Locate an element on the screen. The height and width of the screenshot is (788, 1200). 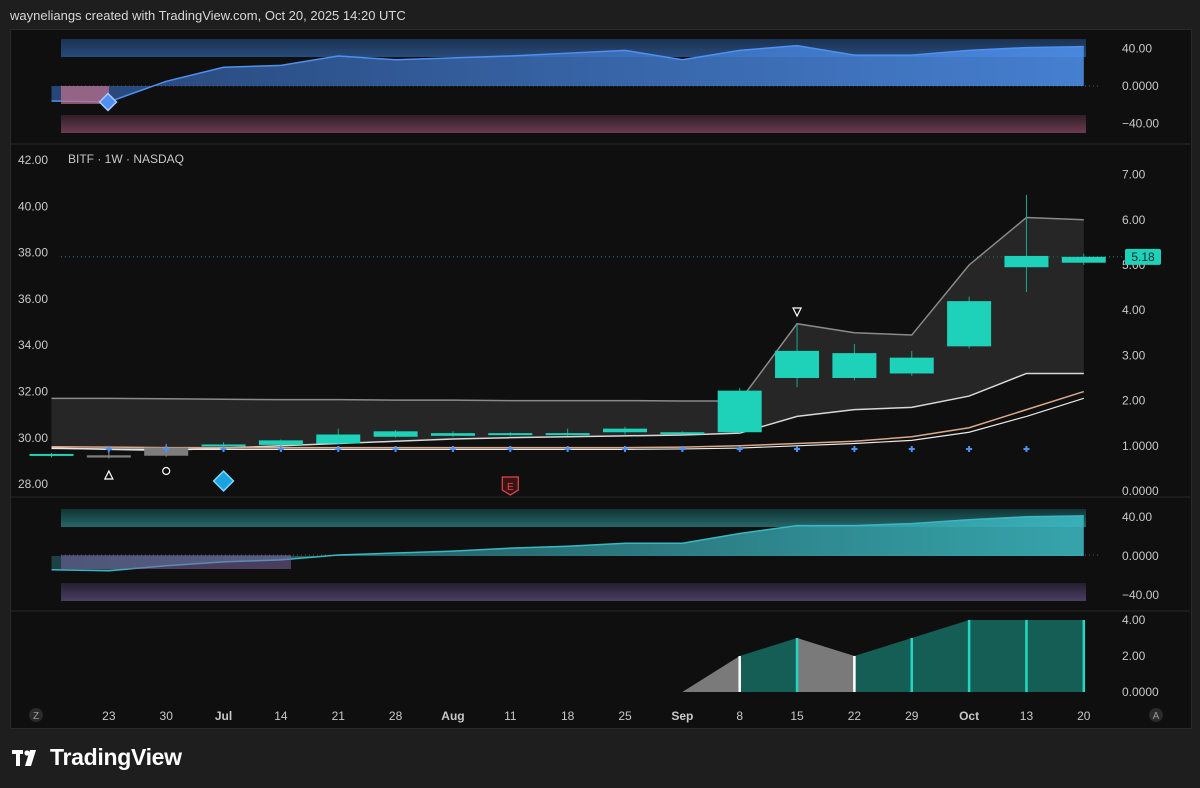
time-axis-label: Oct is located at coordinates (969, 716).